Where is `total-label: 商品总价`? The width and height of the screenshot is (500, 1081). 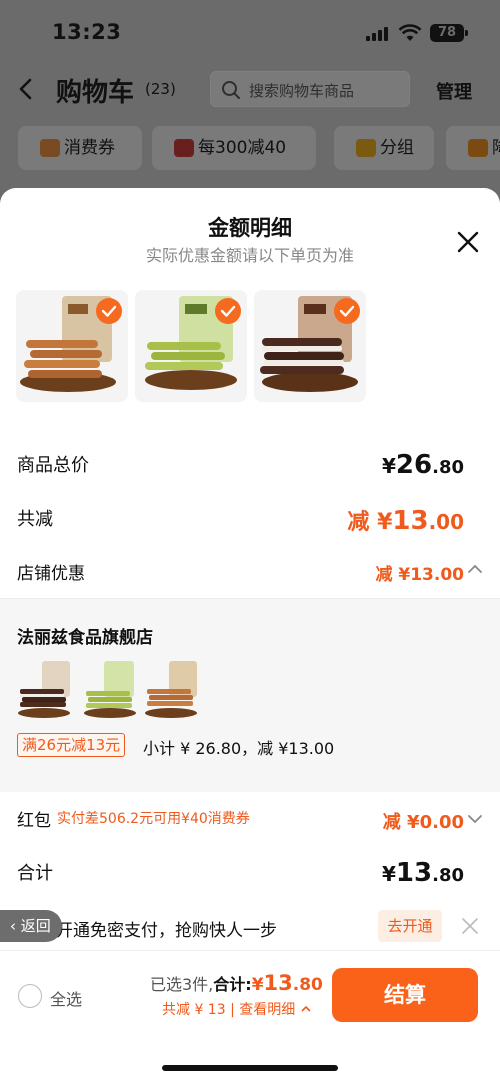 total-label: 商品总价 is located at coordinates (53, 465).